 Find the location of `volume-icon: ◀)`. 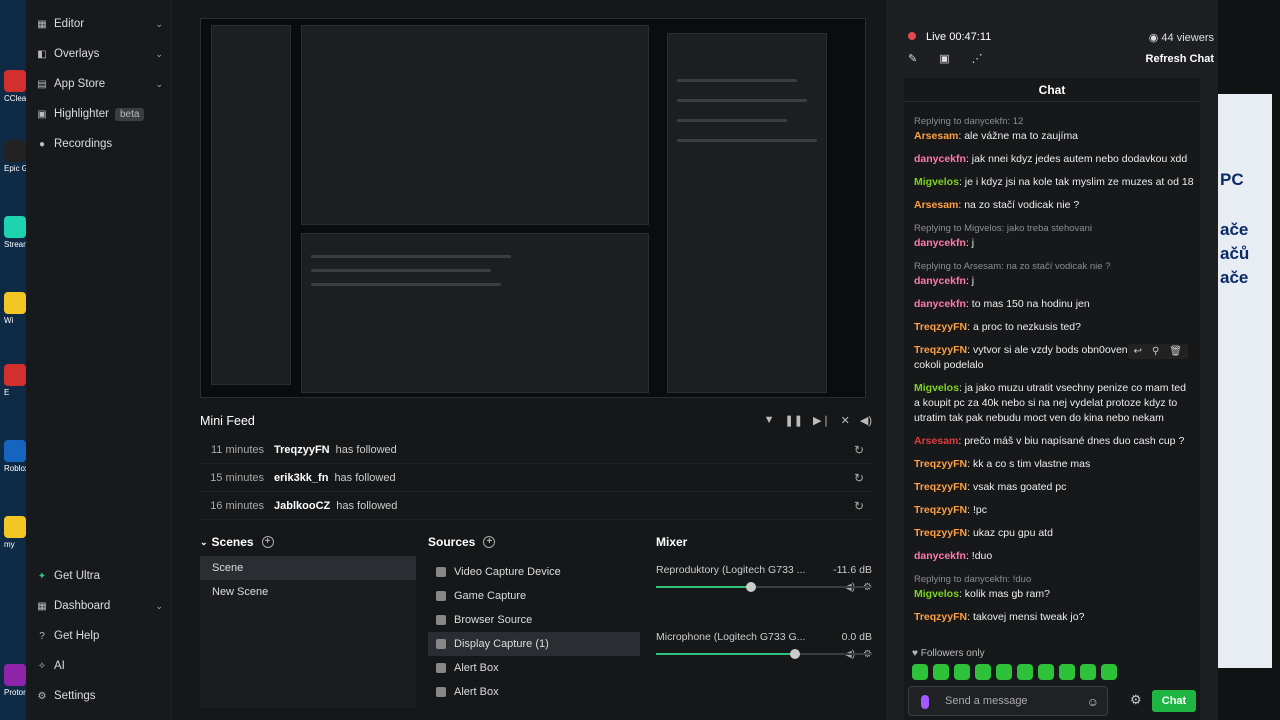

volume-icon: ◀) is located at coordinates (866, 420).